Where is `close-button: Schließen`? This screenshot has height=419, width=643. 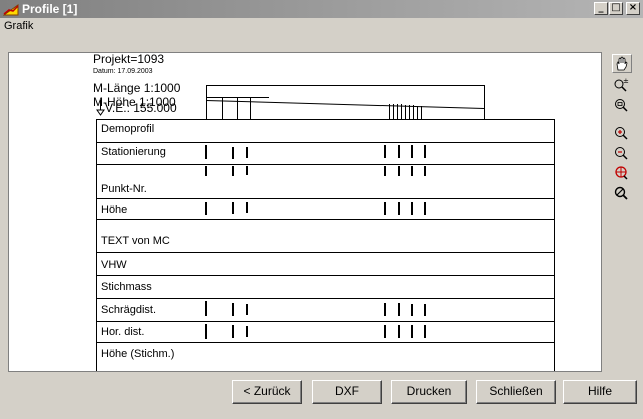 close-button: Schließen is located at coordinates (516, 392).